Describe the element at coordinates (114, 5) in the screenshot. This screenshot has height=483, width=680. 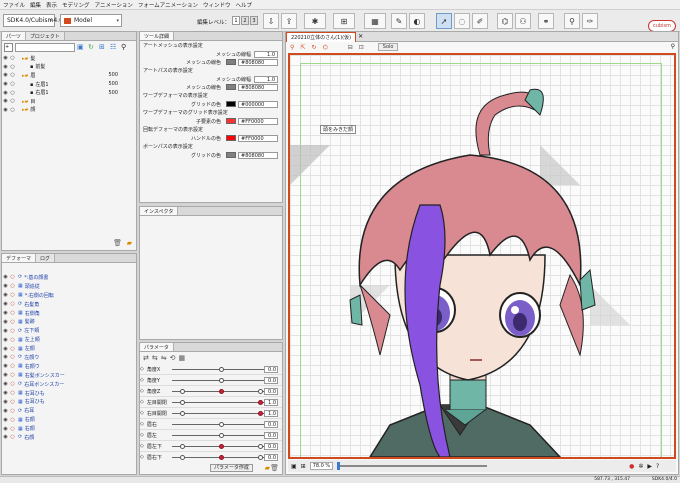
I see `menu-item: アニメーション` at that location.